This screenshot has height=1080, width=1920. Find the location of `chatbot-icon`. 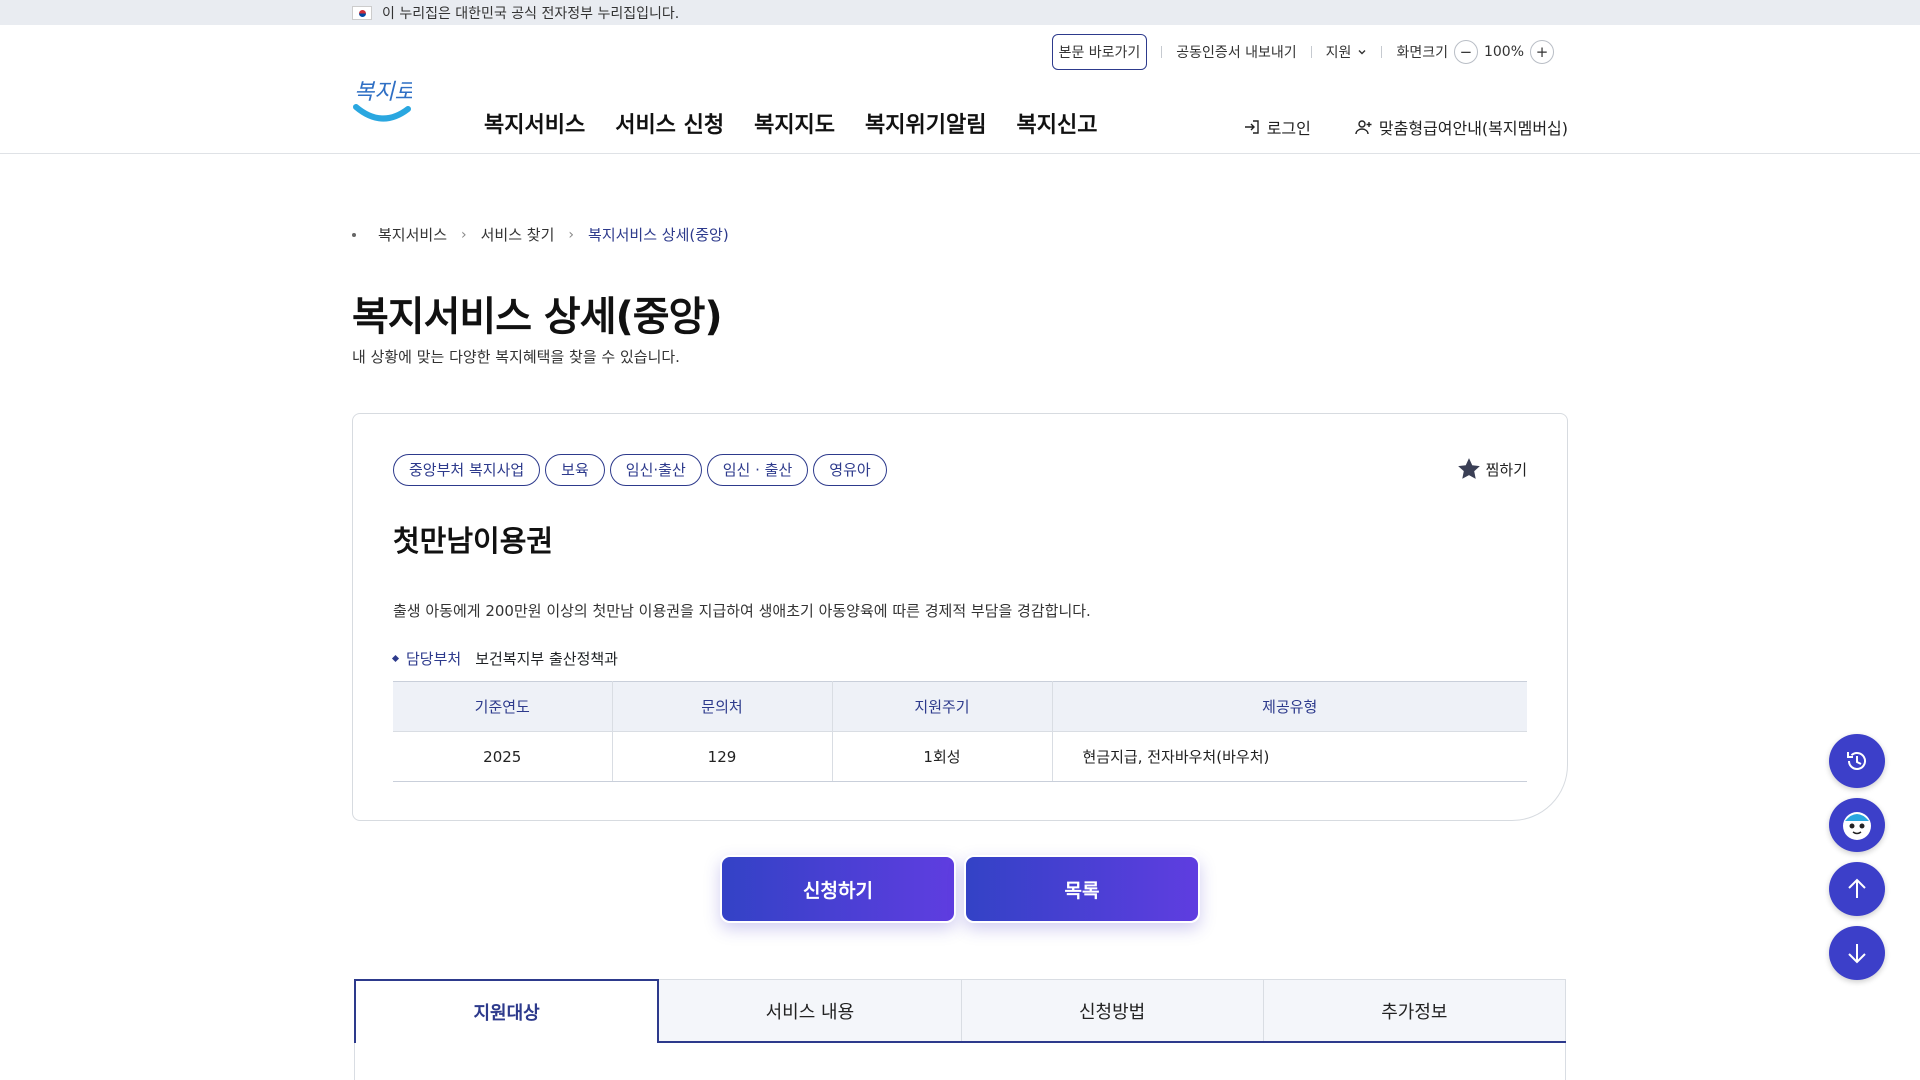

chatbot-icon is located at coordinates (1857, 826).